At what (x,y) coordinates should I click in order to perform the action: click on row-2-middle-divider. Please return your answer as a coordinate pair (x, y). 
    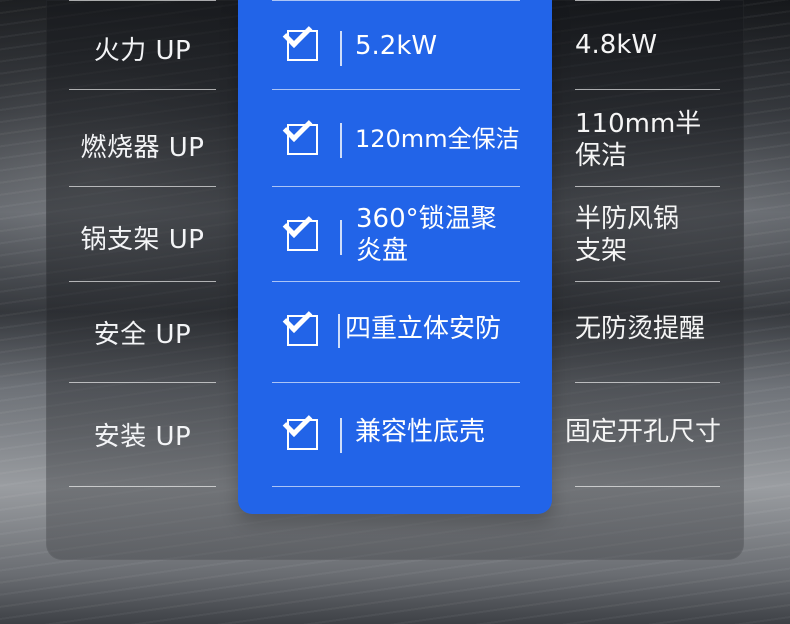
    Looking at the image, I should click on (341, 140).